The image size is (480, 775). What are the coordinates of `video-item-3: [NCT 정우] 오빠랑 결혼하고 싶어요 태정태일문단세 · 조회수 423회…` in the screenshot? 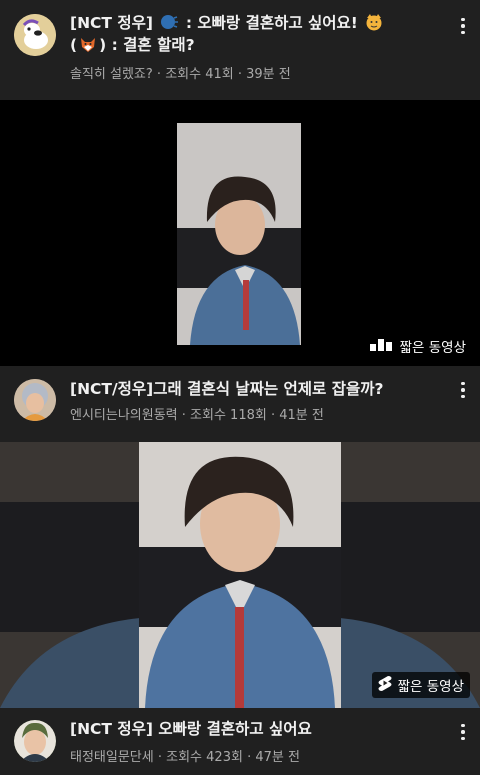 It's located at (240, 741).